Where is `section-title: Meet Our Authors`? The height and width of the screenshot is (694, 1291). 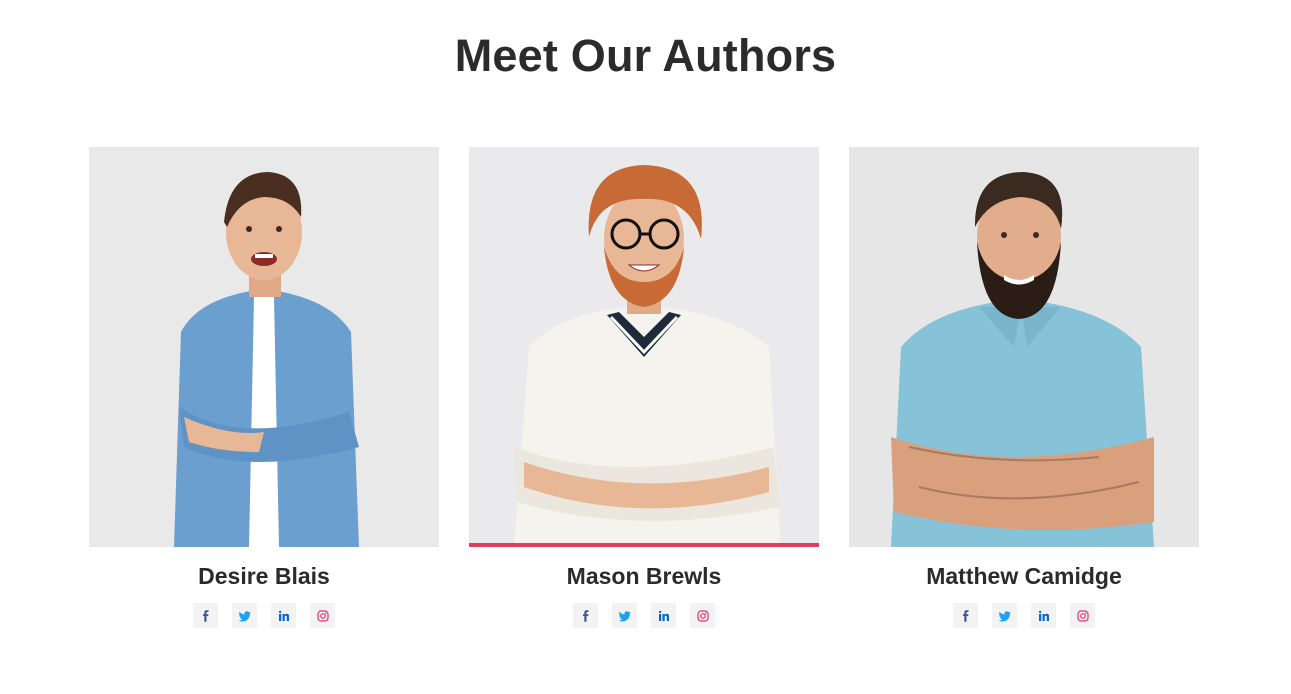
section-title: Meet Our Authors is located at coordinates (645, 55).